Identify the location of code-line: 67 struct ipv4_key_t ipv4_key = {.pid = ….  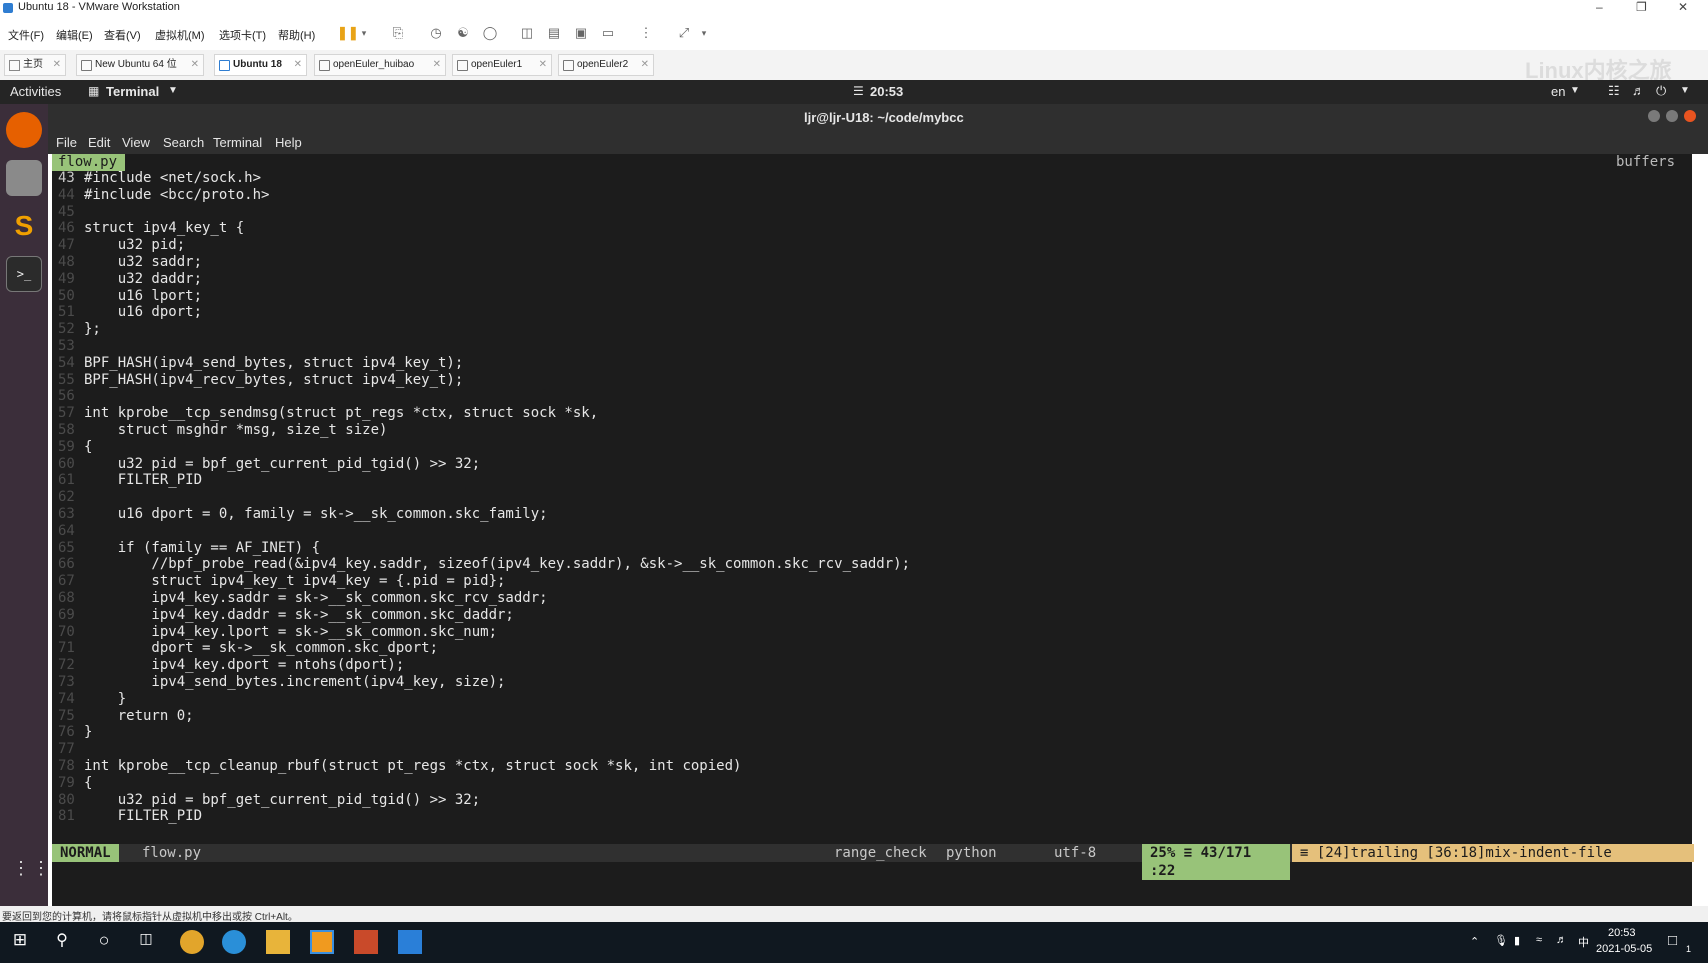
(281, 581).